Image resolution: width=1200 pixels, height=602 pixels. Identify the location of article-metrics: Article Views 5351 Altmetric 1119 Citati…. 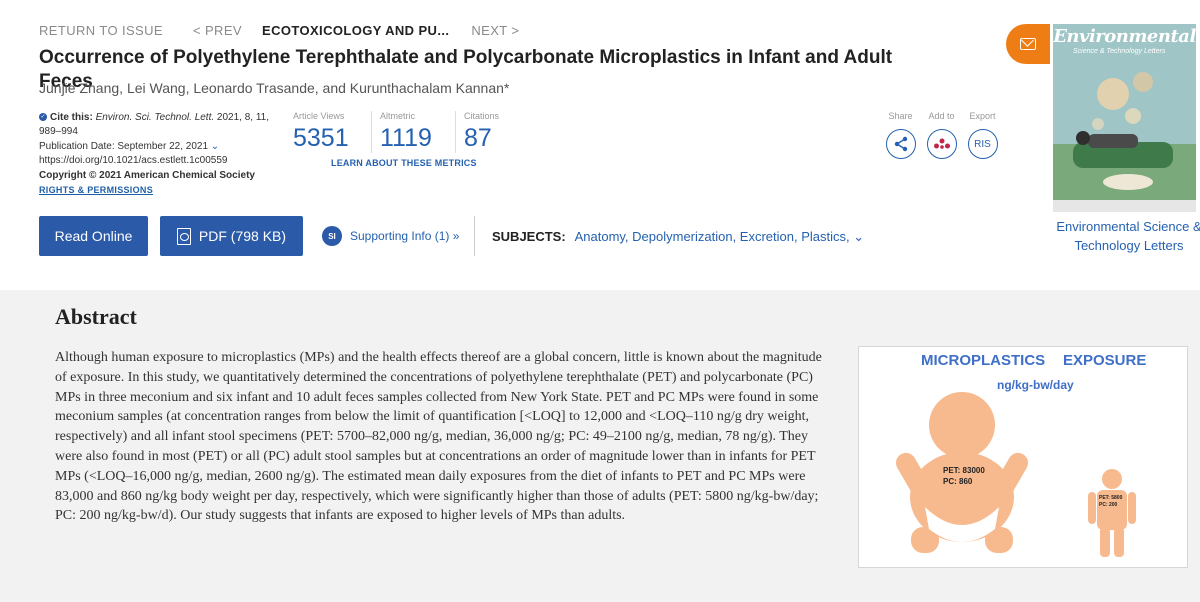
(409, 132).